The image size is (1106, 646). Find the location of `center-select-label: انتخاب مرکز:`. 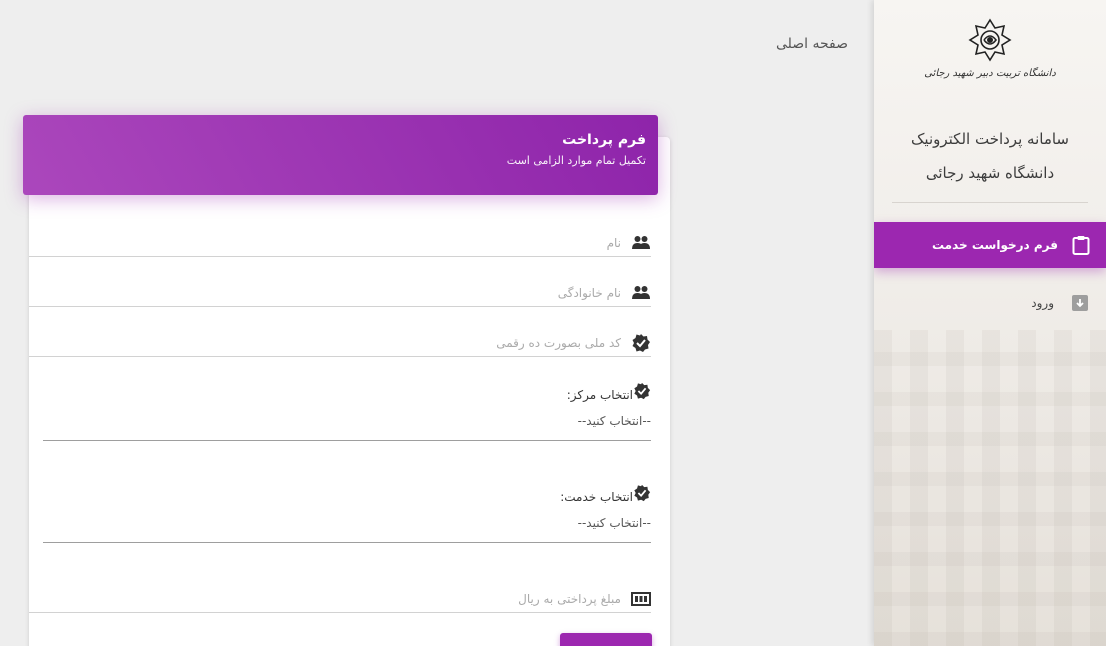

center-select-label: انتخاب مرکز: is located at coordinates (347, 392).